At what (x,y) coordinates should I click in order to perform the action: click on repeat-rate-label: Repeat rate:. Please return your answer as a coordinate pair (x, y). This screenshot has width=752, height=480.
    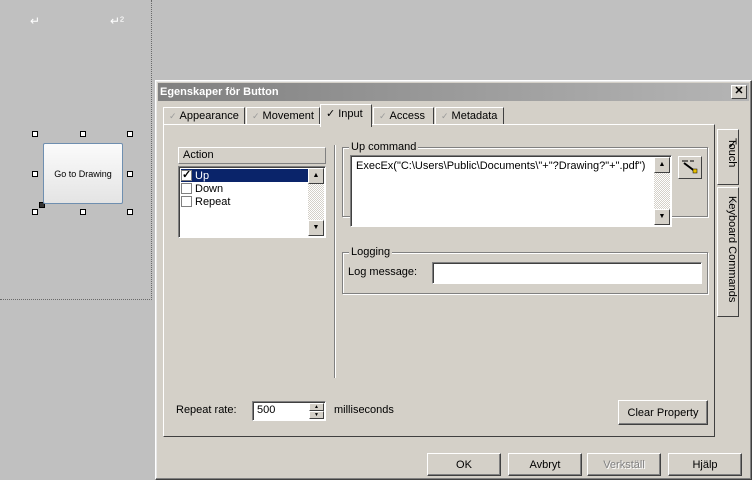
    Looking at the image, I should click on (206, 410).